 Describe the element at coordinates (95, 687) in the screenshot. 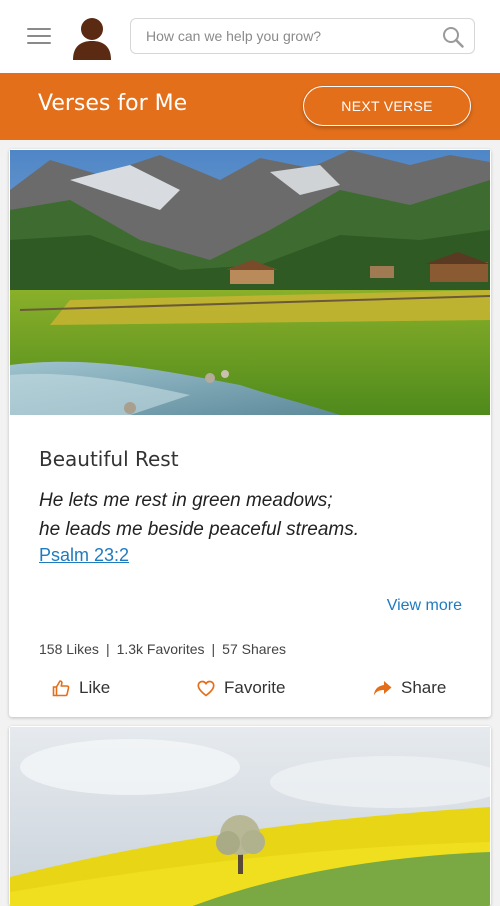

I see `like-label: Like` at that location.